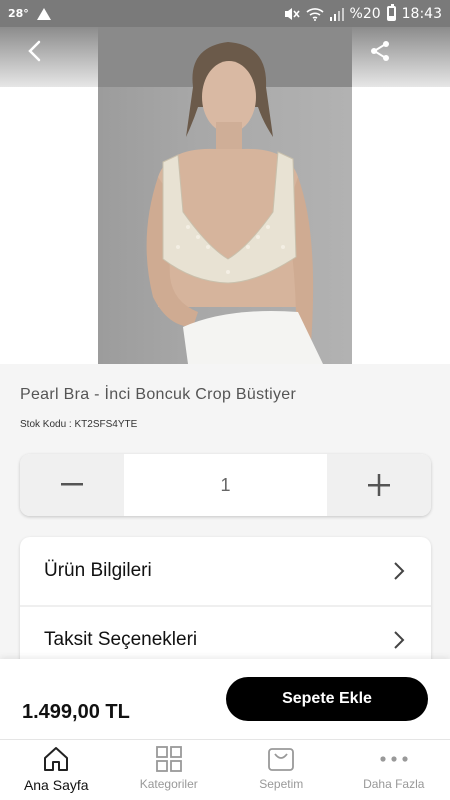 This screenshot has width=450, height=800. Describe the element at coordinates (281, 759) in the screenshot. I see `shopping-bag-icon` at that location.